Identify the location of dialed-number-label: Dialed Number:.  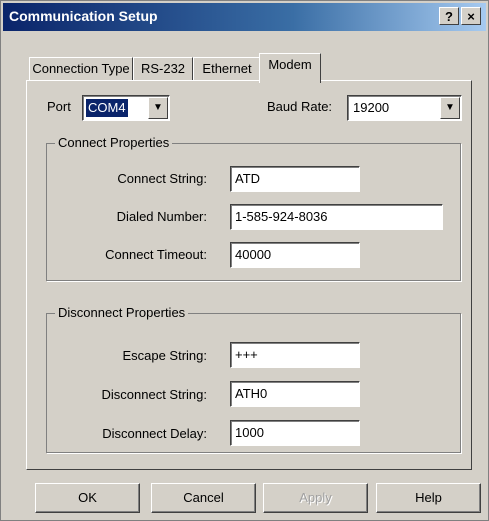
(161, 216).